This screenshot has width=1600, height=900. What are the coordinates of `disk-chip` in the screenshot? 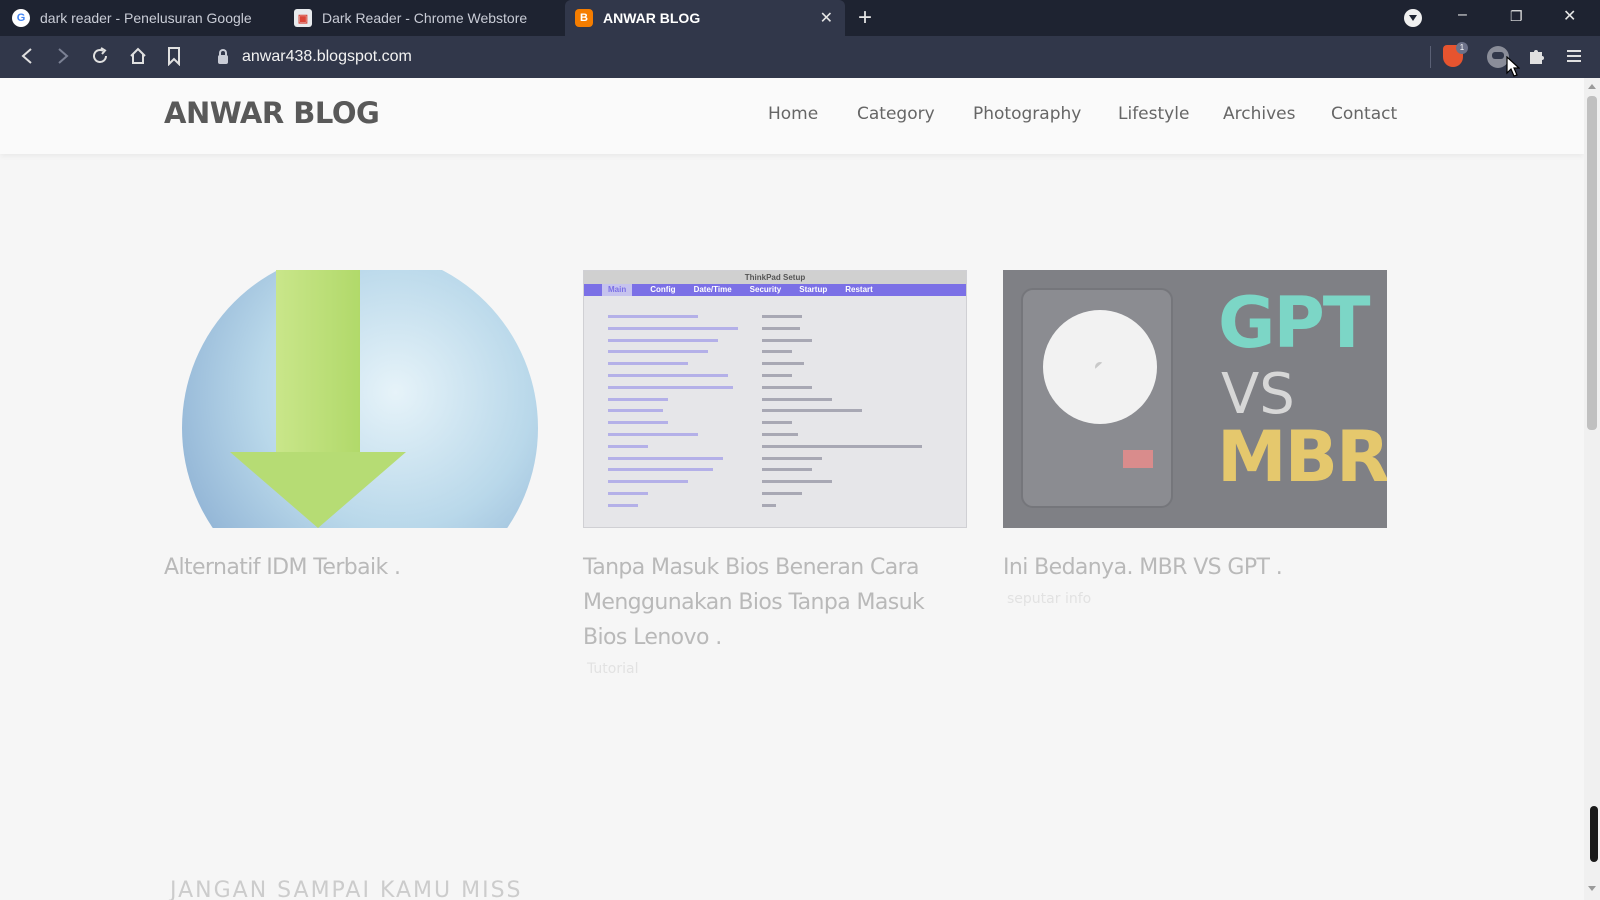 It's located at (1138, 459).